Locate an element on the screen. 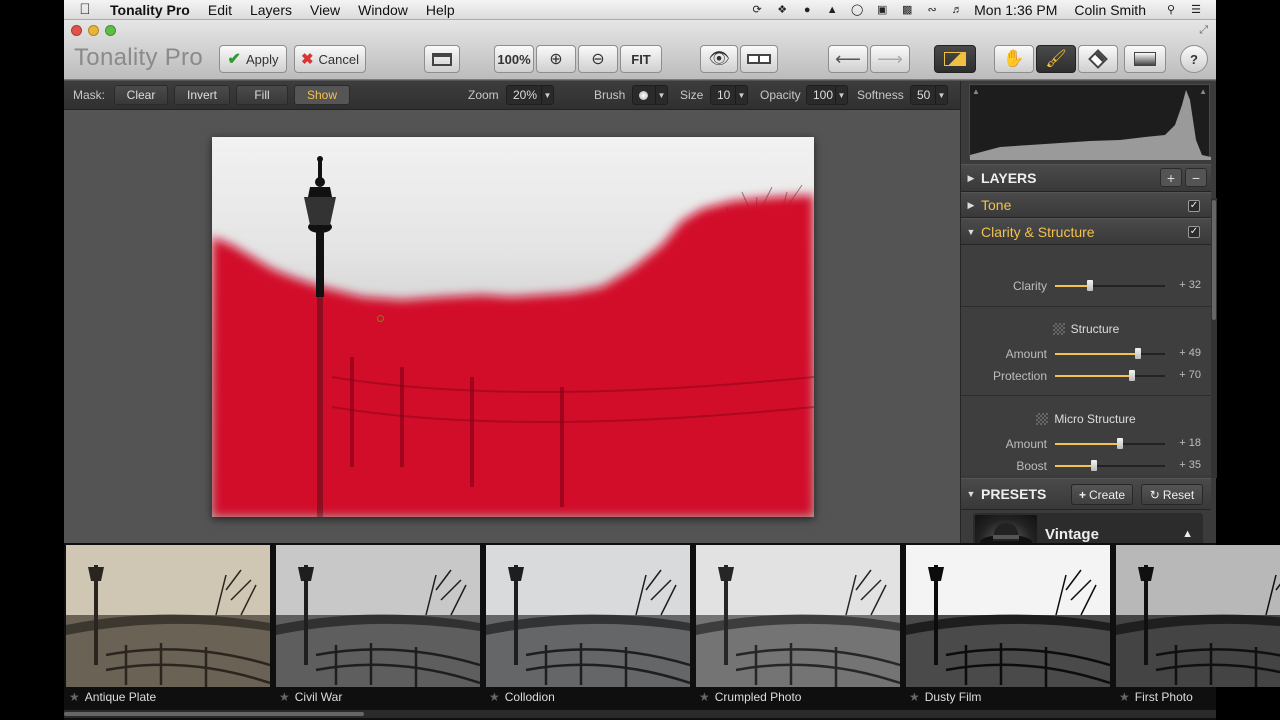 This screenshot has width=1280, height=720. undo-button: ⟵ is located at coordinates (848, 59).